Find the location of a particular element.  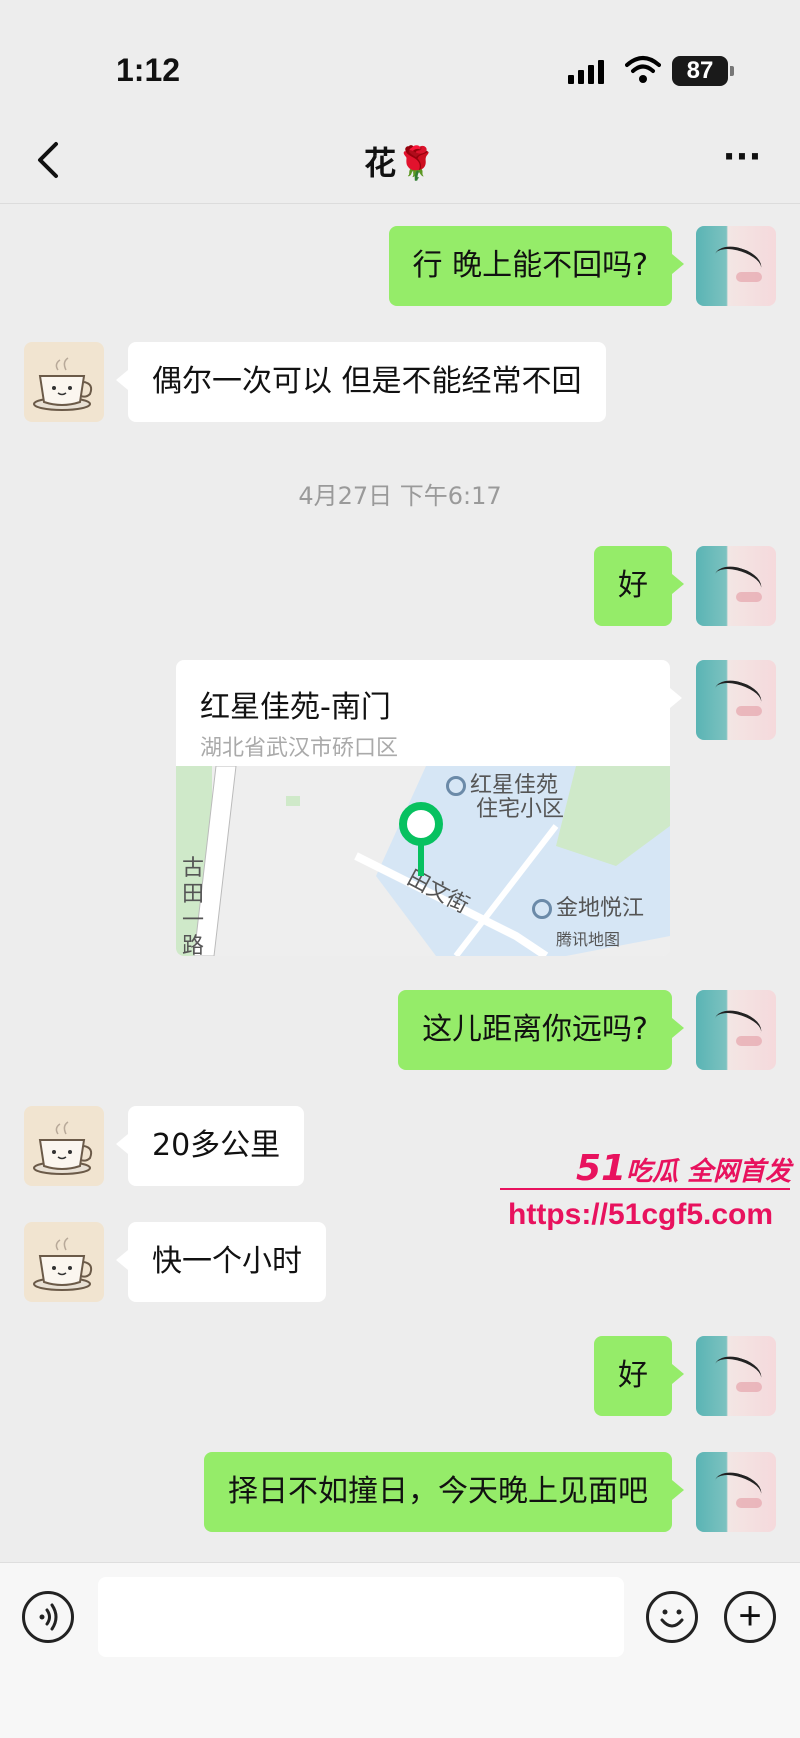

message-bubble: 行 晚上能不回吗? is located at coordinates (536, 266).